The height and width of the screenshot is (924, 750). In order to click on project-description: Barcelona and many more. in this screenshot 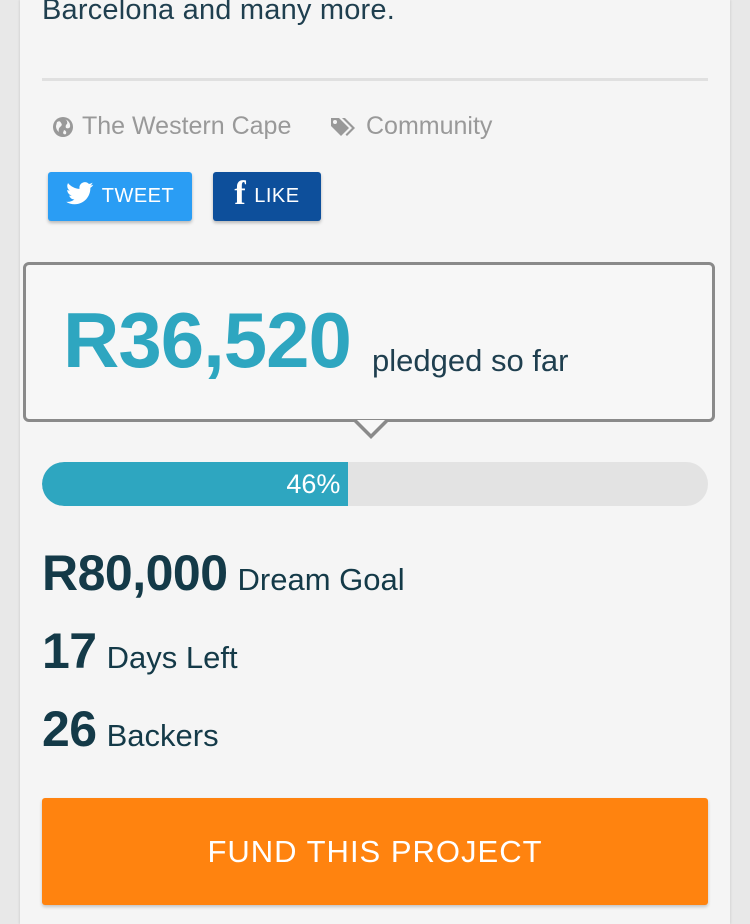, I will do `click(218, 13)`.